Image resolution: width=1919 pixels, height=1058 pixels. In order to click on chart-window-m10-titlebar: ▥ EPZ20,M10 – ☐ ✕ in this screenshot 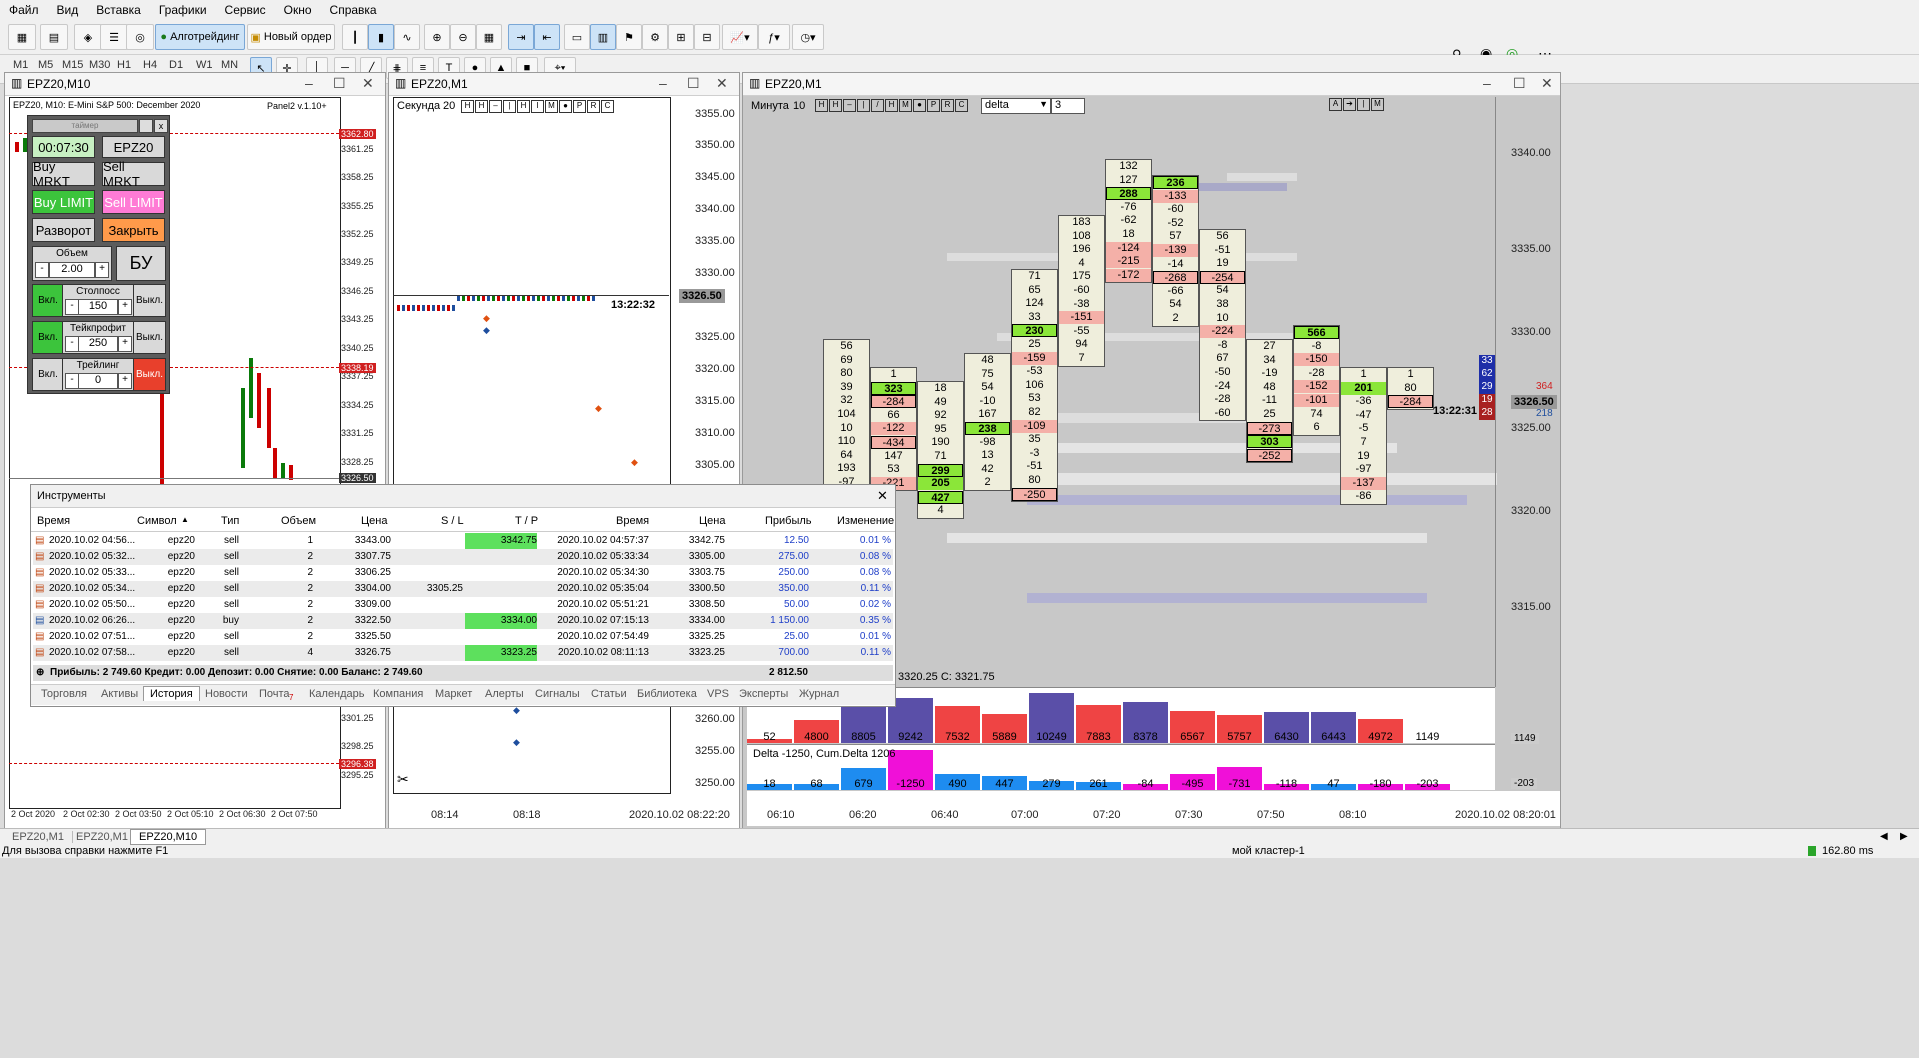, I will do `click(195, 84)`.